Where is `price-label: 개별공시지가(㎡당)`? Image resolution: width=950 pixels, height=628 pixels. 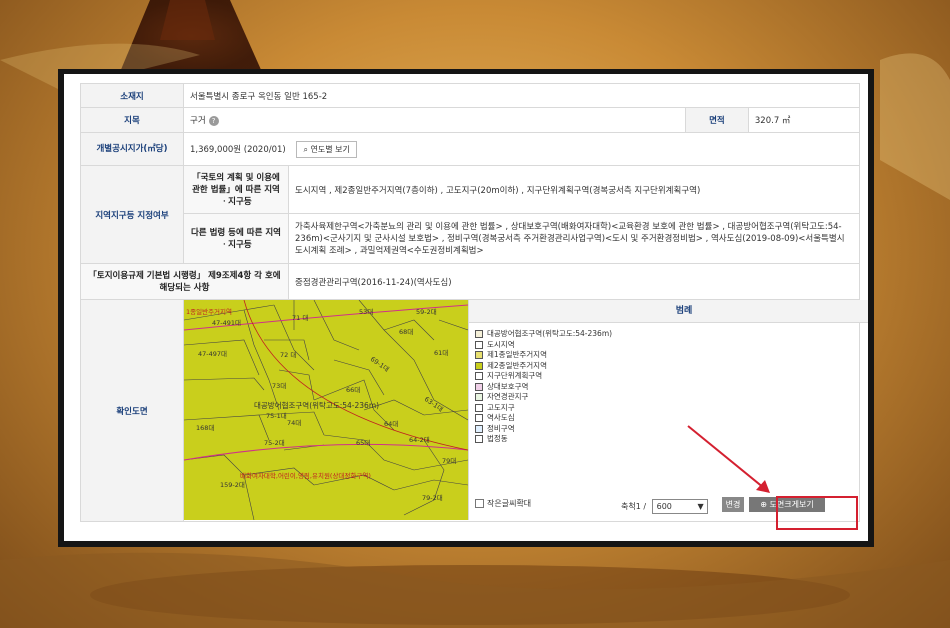
price-label: 개별공시지가(㎡당) is located at coordinates (132, 149).